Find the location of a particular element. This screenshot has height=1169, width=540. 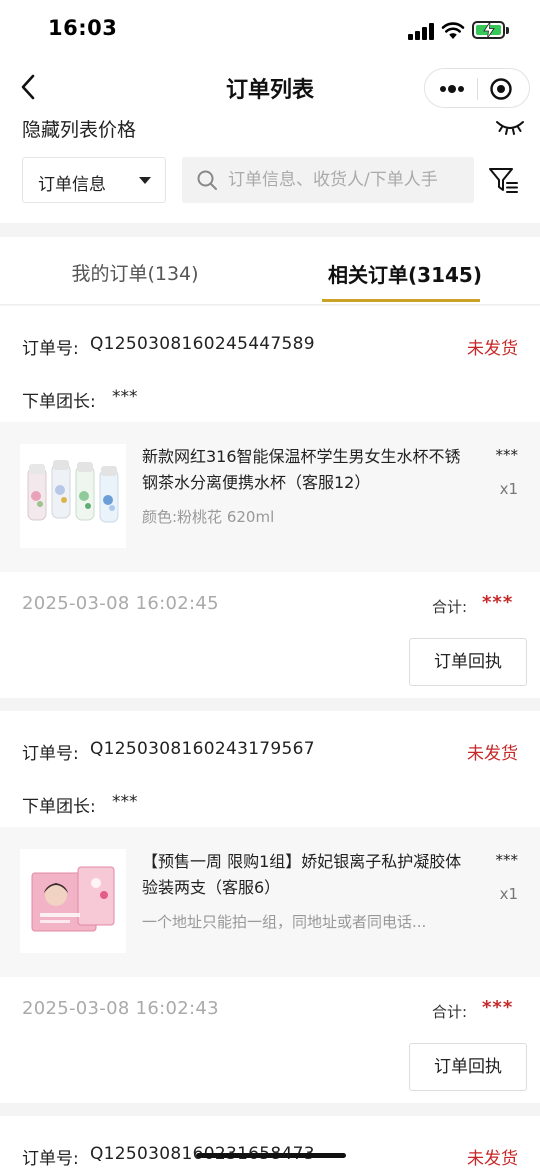

search-type-dropdown: 订单信息 is located at coordinates (94, 180).